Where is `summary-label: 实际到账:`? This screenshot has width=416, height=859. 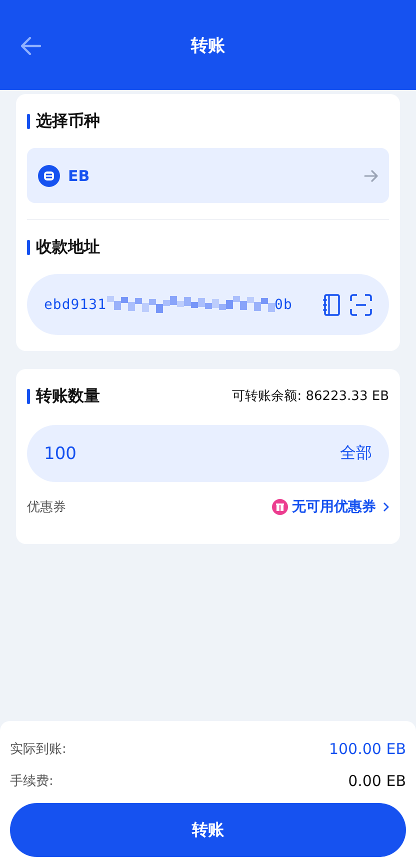
summary-label: 实际到账: is located at coordinates (38, 749).